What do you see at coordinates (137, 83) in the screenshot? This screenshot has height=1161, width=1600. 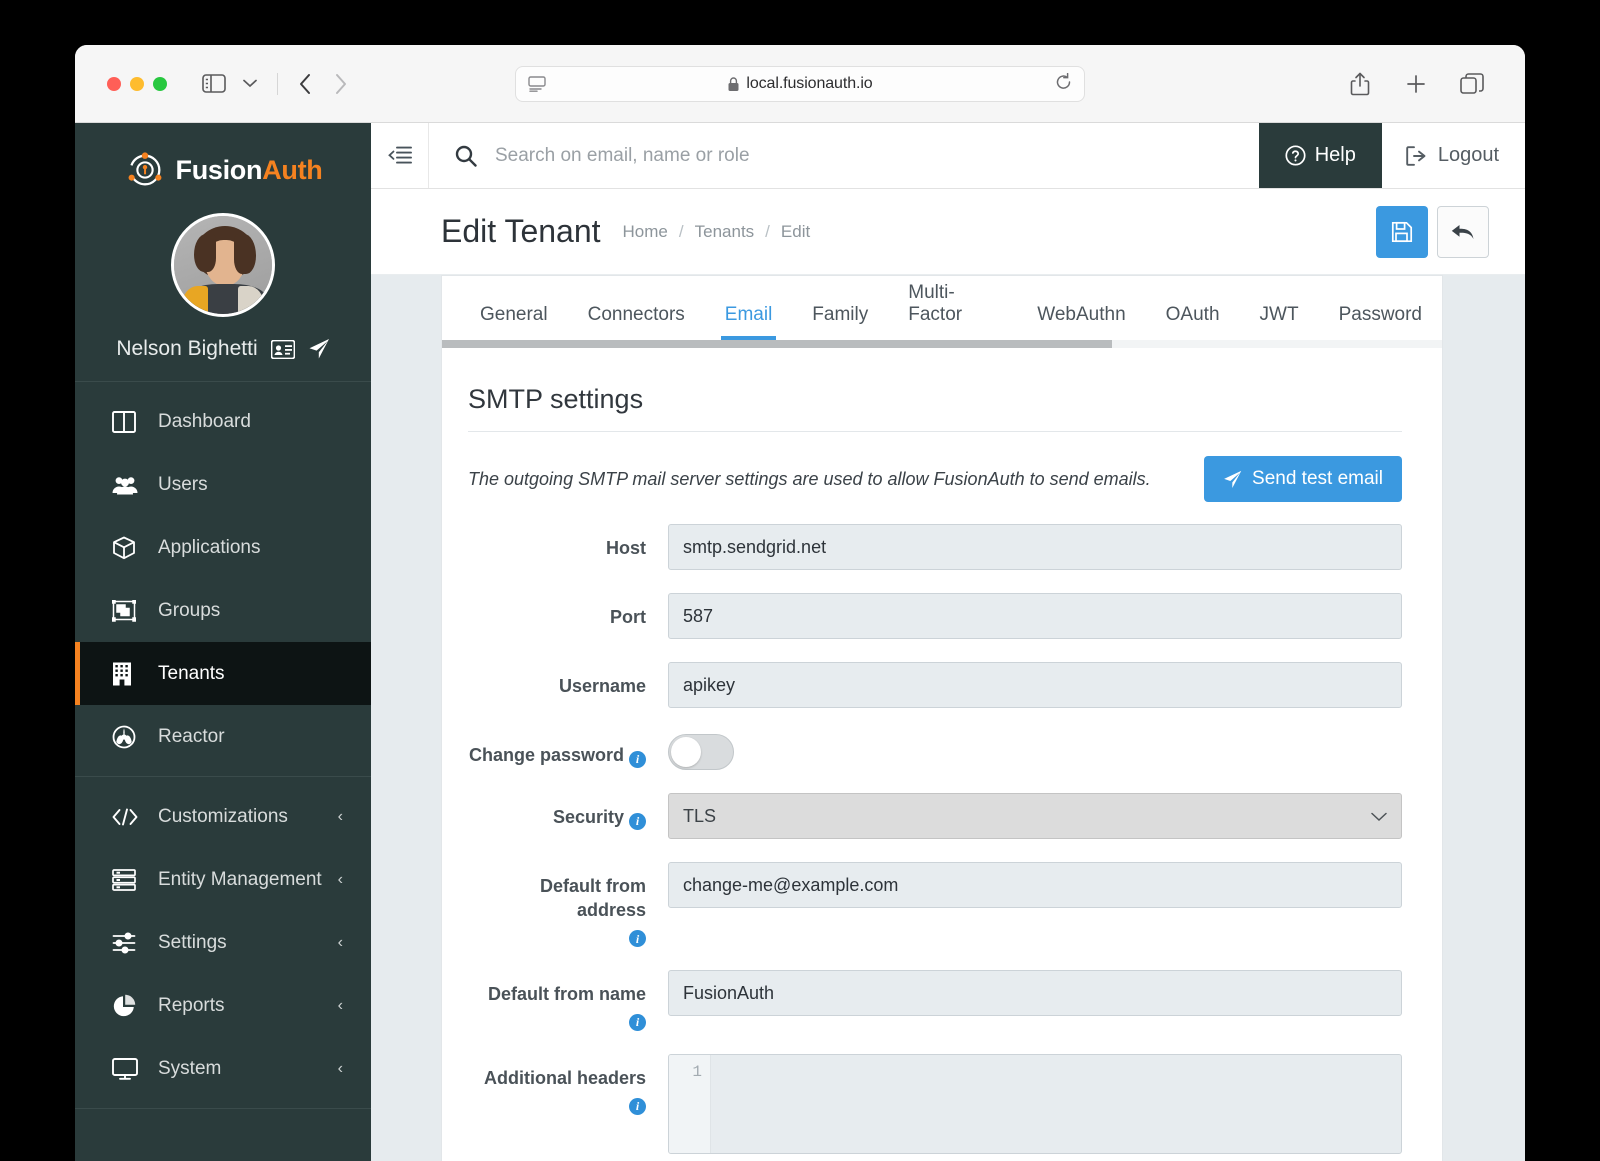 I see `minimize-window-button` at bounding box center [137, 83].